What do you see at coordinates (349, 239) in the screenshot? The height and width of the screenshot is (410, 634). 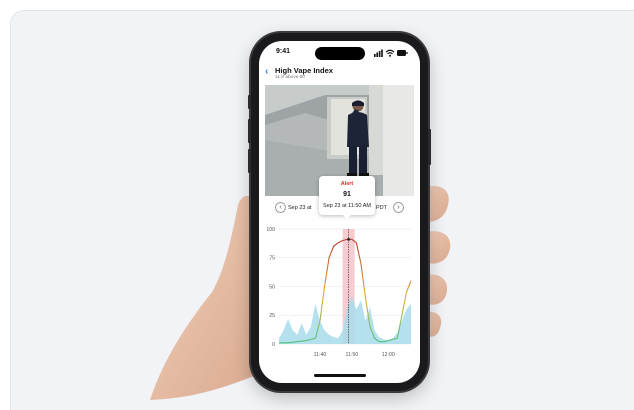 I see `alert-marker-point` at bounding box center [349, 239].